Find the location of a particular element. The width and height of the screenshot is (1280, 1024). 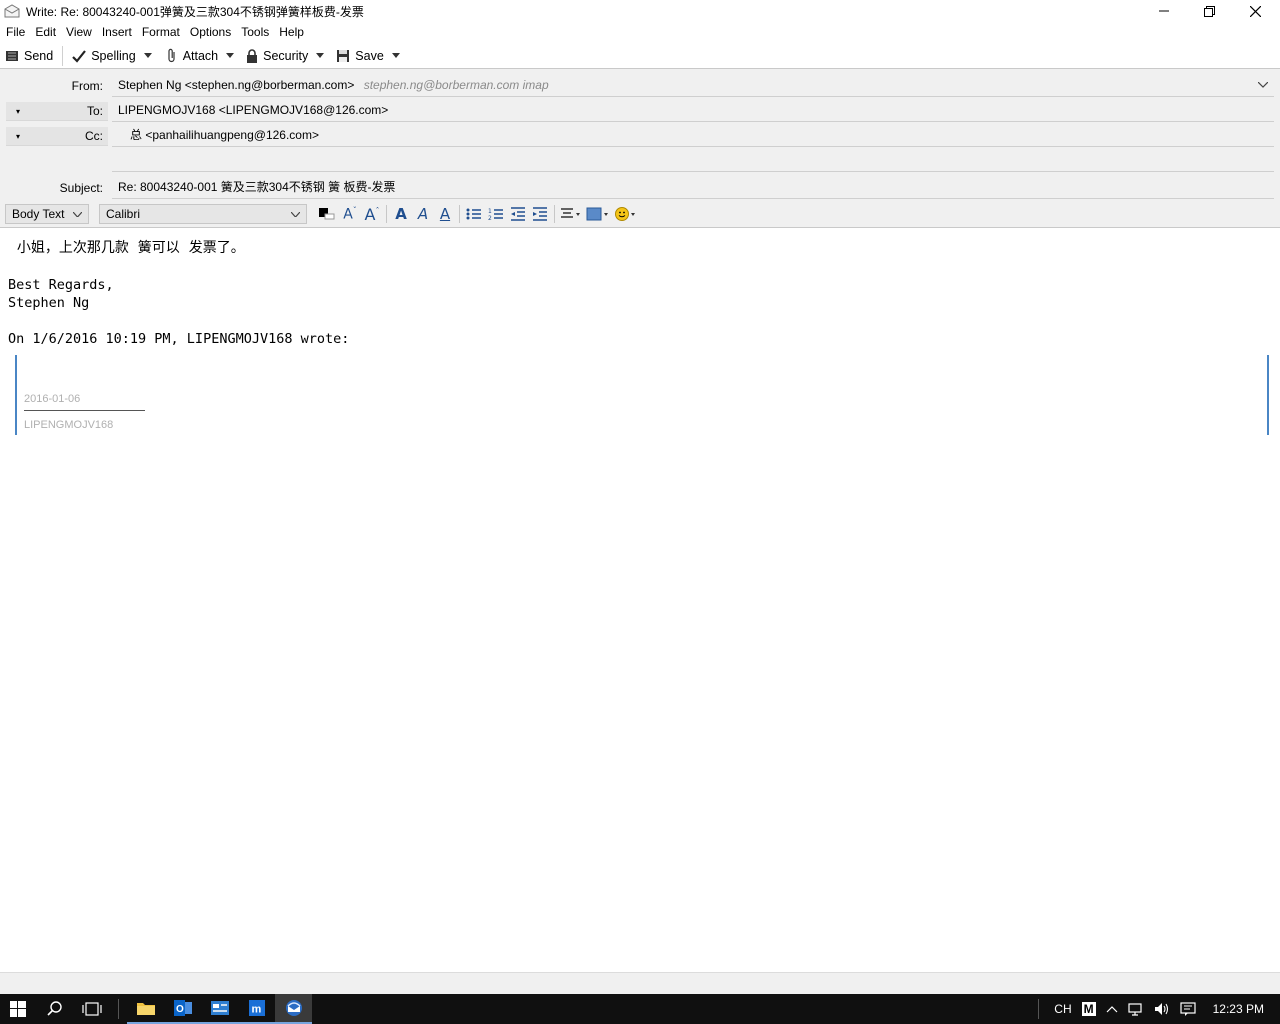

svg-text: 1 is located at coordinates (490, 211).